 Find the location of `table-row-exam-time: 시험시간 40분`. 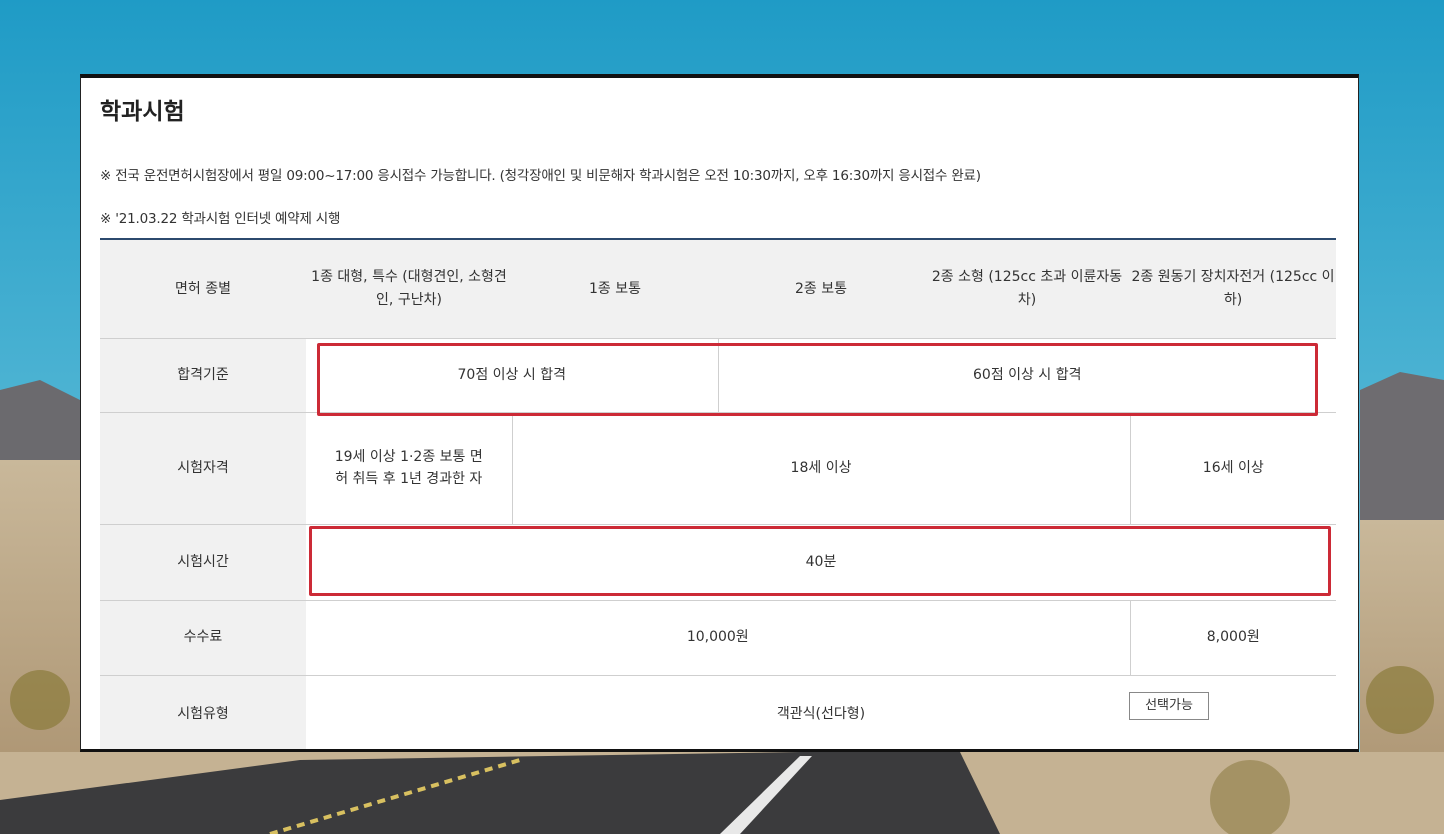

table-row-exam-time: 시험시간 40분 is located at coordinates (718, 562).